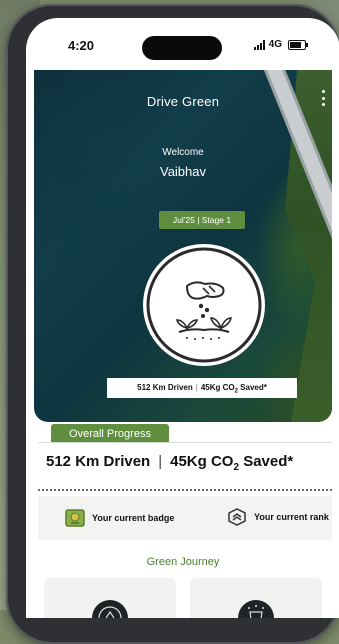 The image size is (339, 644). What do you see at coordinates (110, 609) in the screenshot?
I see `journey-badge-icon` at bounding box center [110, 609].